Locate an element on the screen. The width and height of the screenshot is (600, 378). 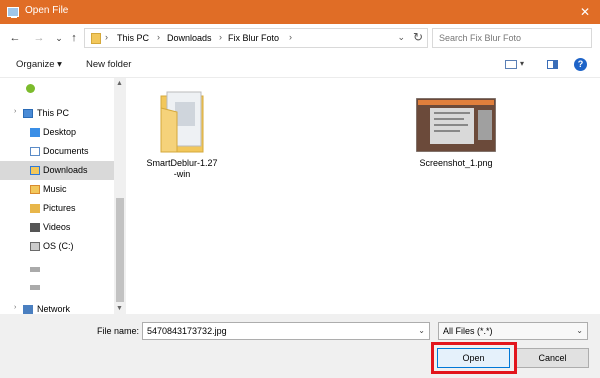
sidebar-item-label: Network is located at coordinates (54, 309).